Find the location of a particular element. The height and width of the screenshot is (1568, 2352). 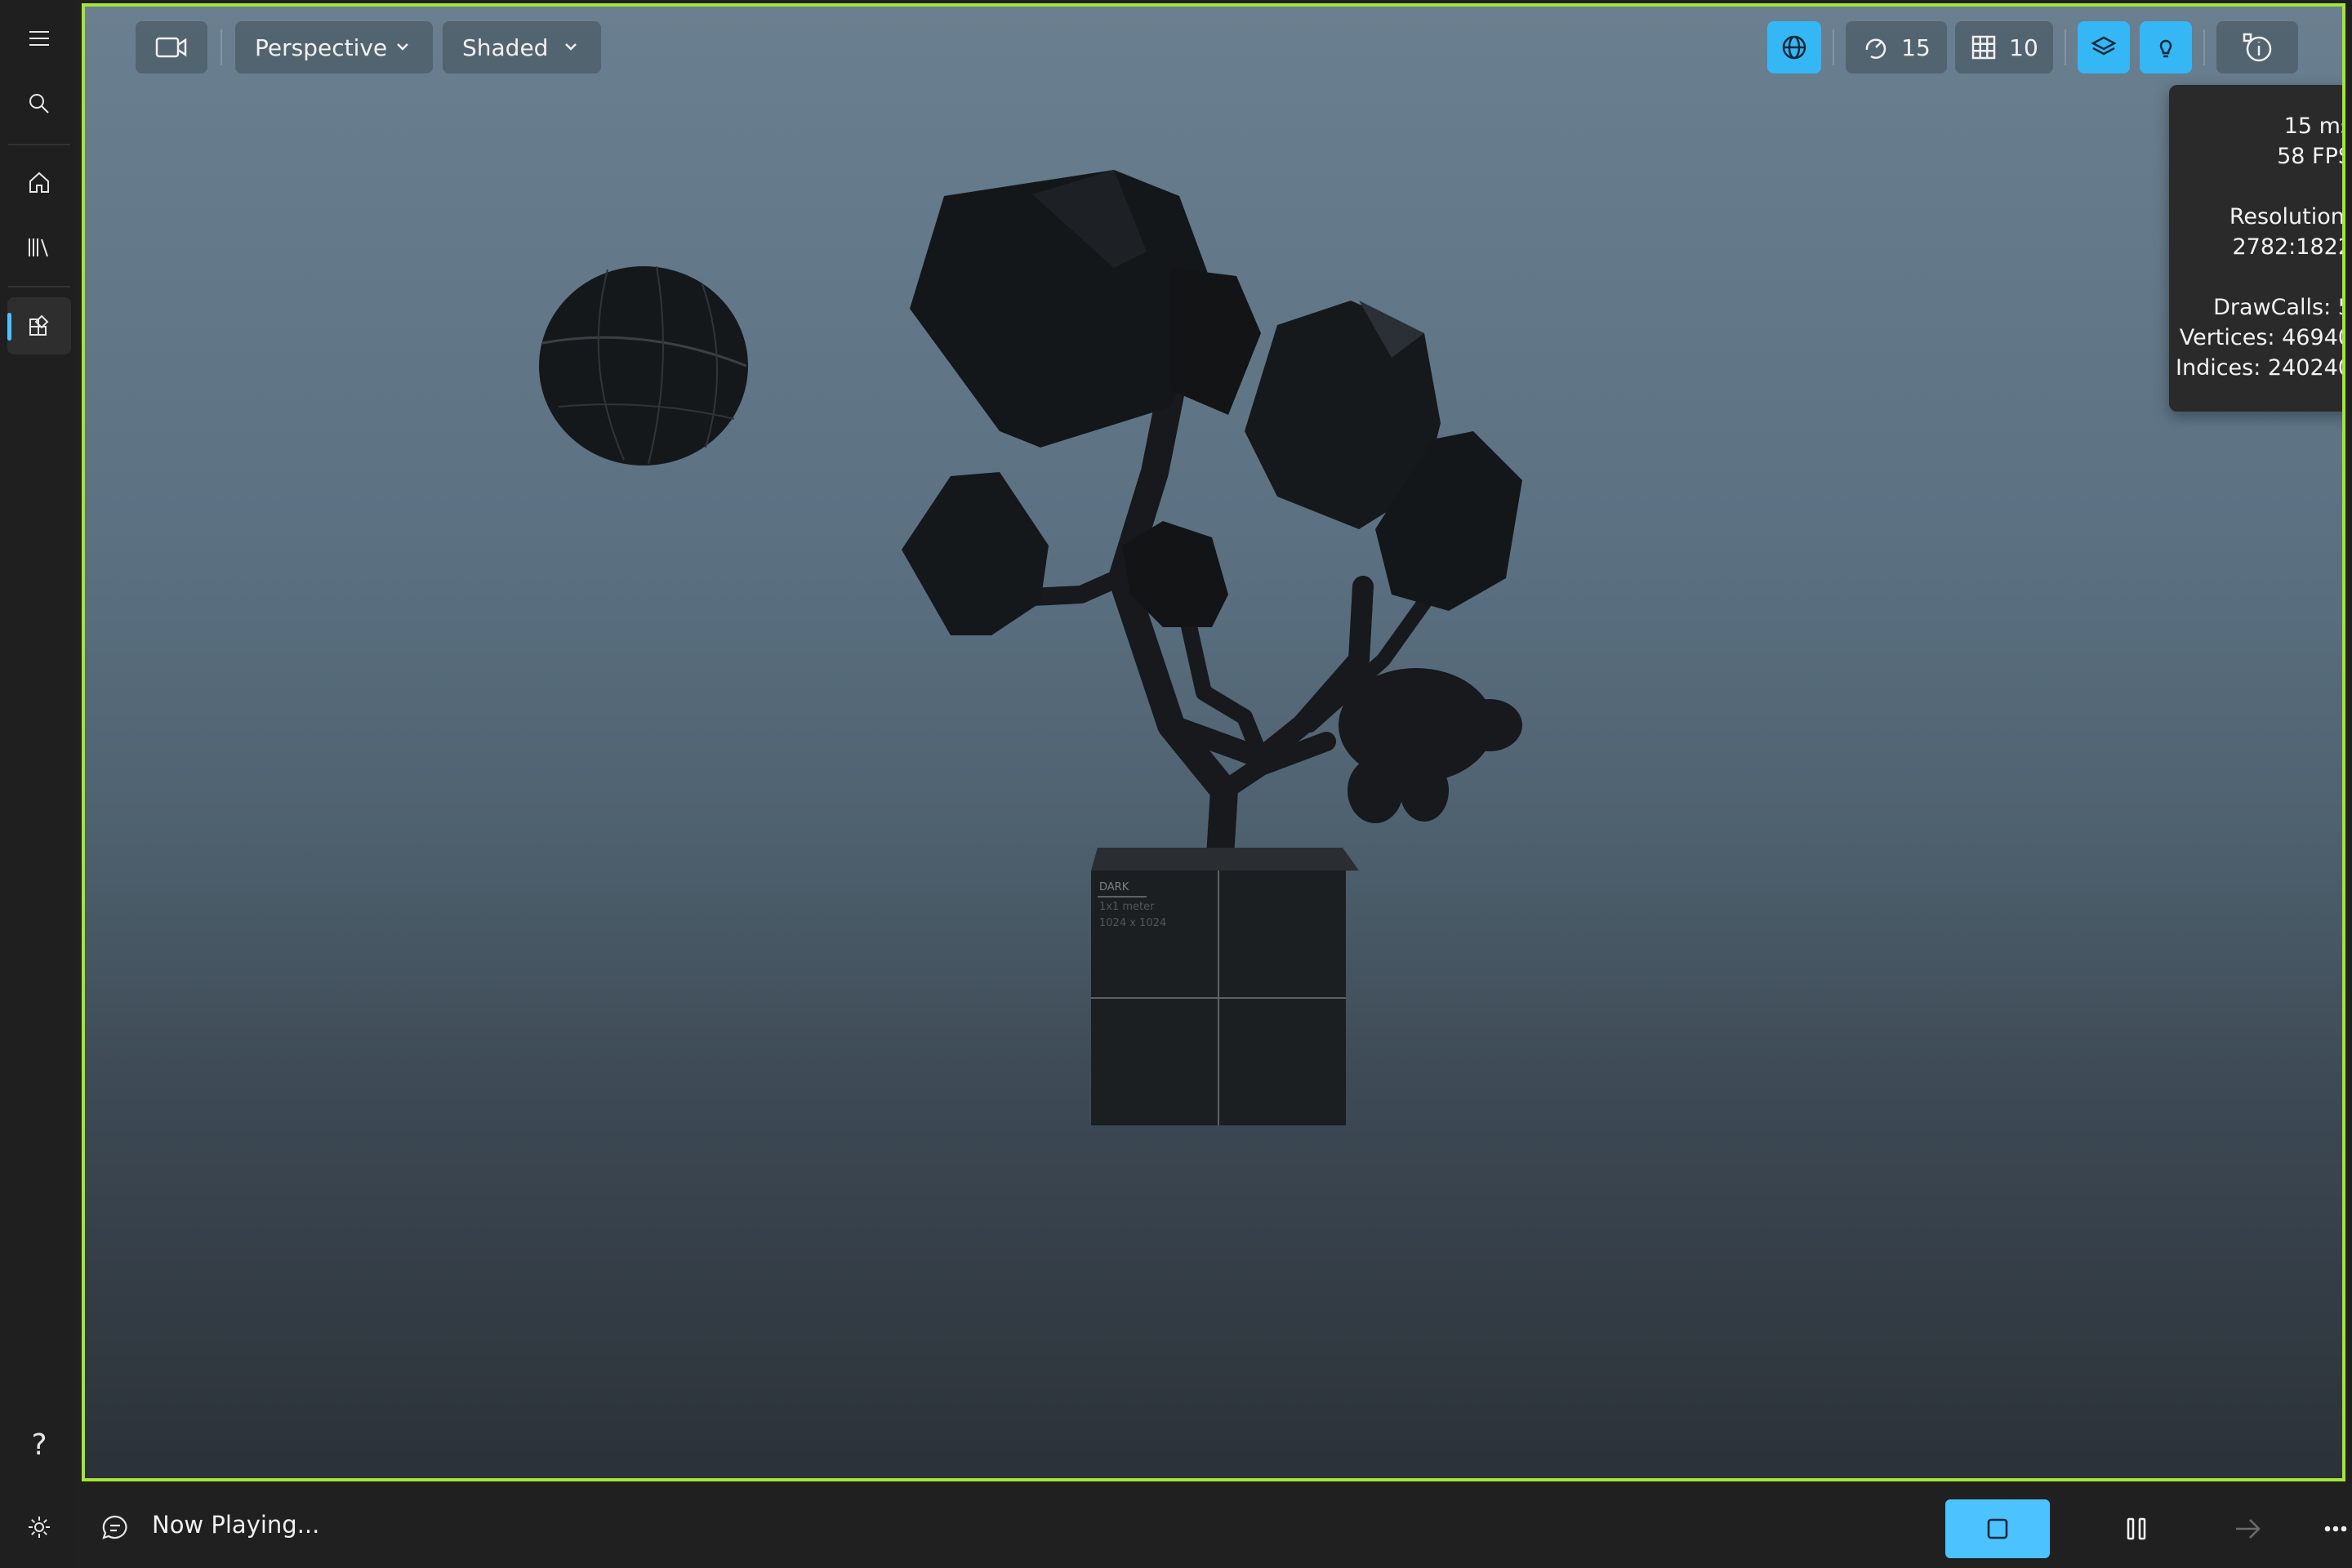

pause-icon is located at coordinates (2136, 1528).